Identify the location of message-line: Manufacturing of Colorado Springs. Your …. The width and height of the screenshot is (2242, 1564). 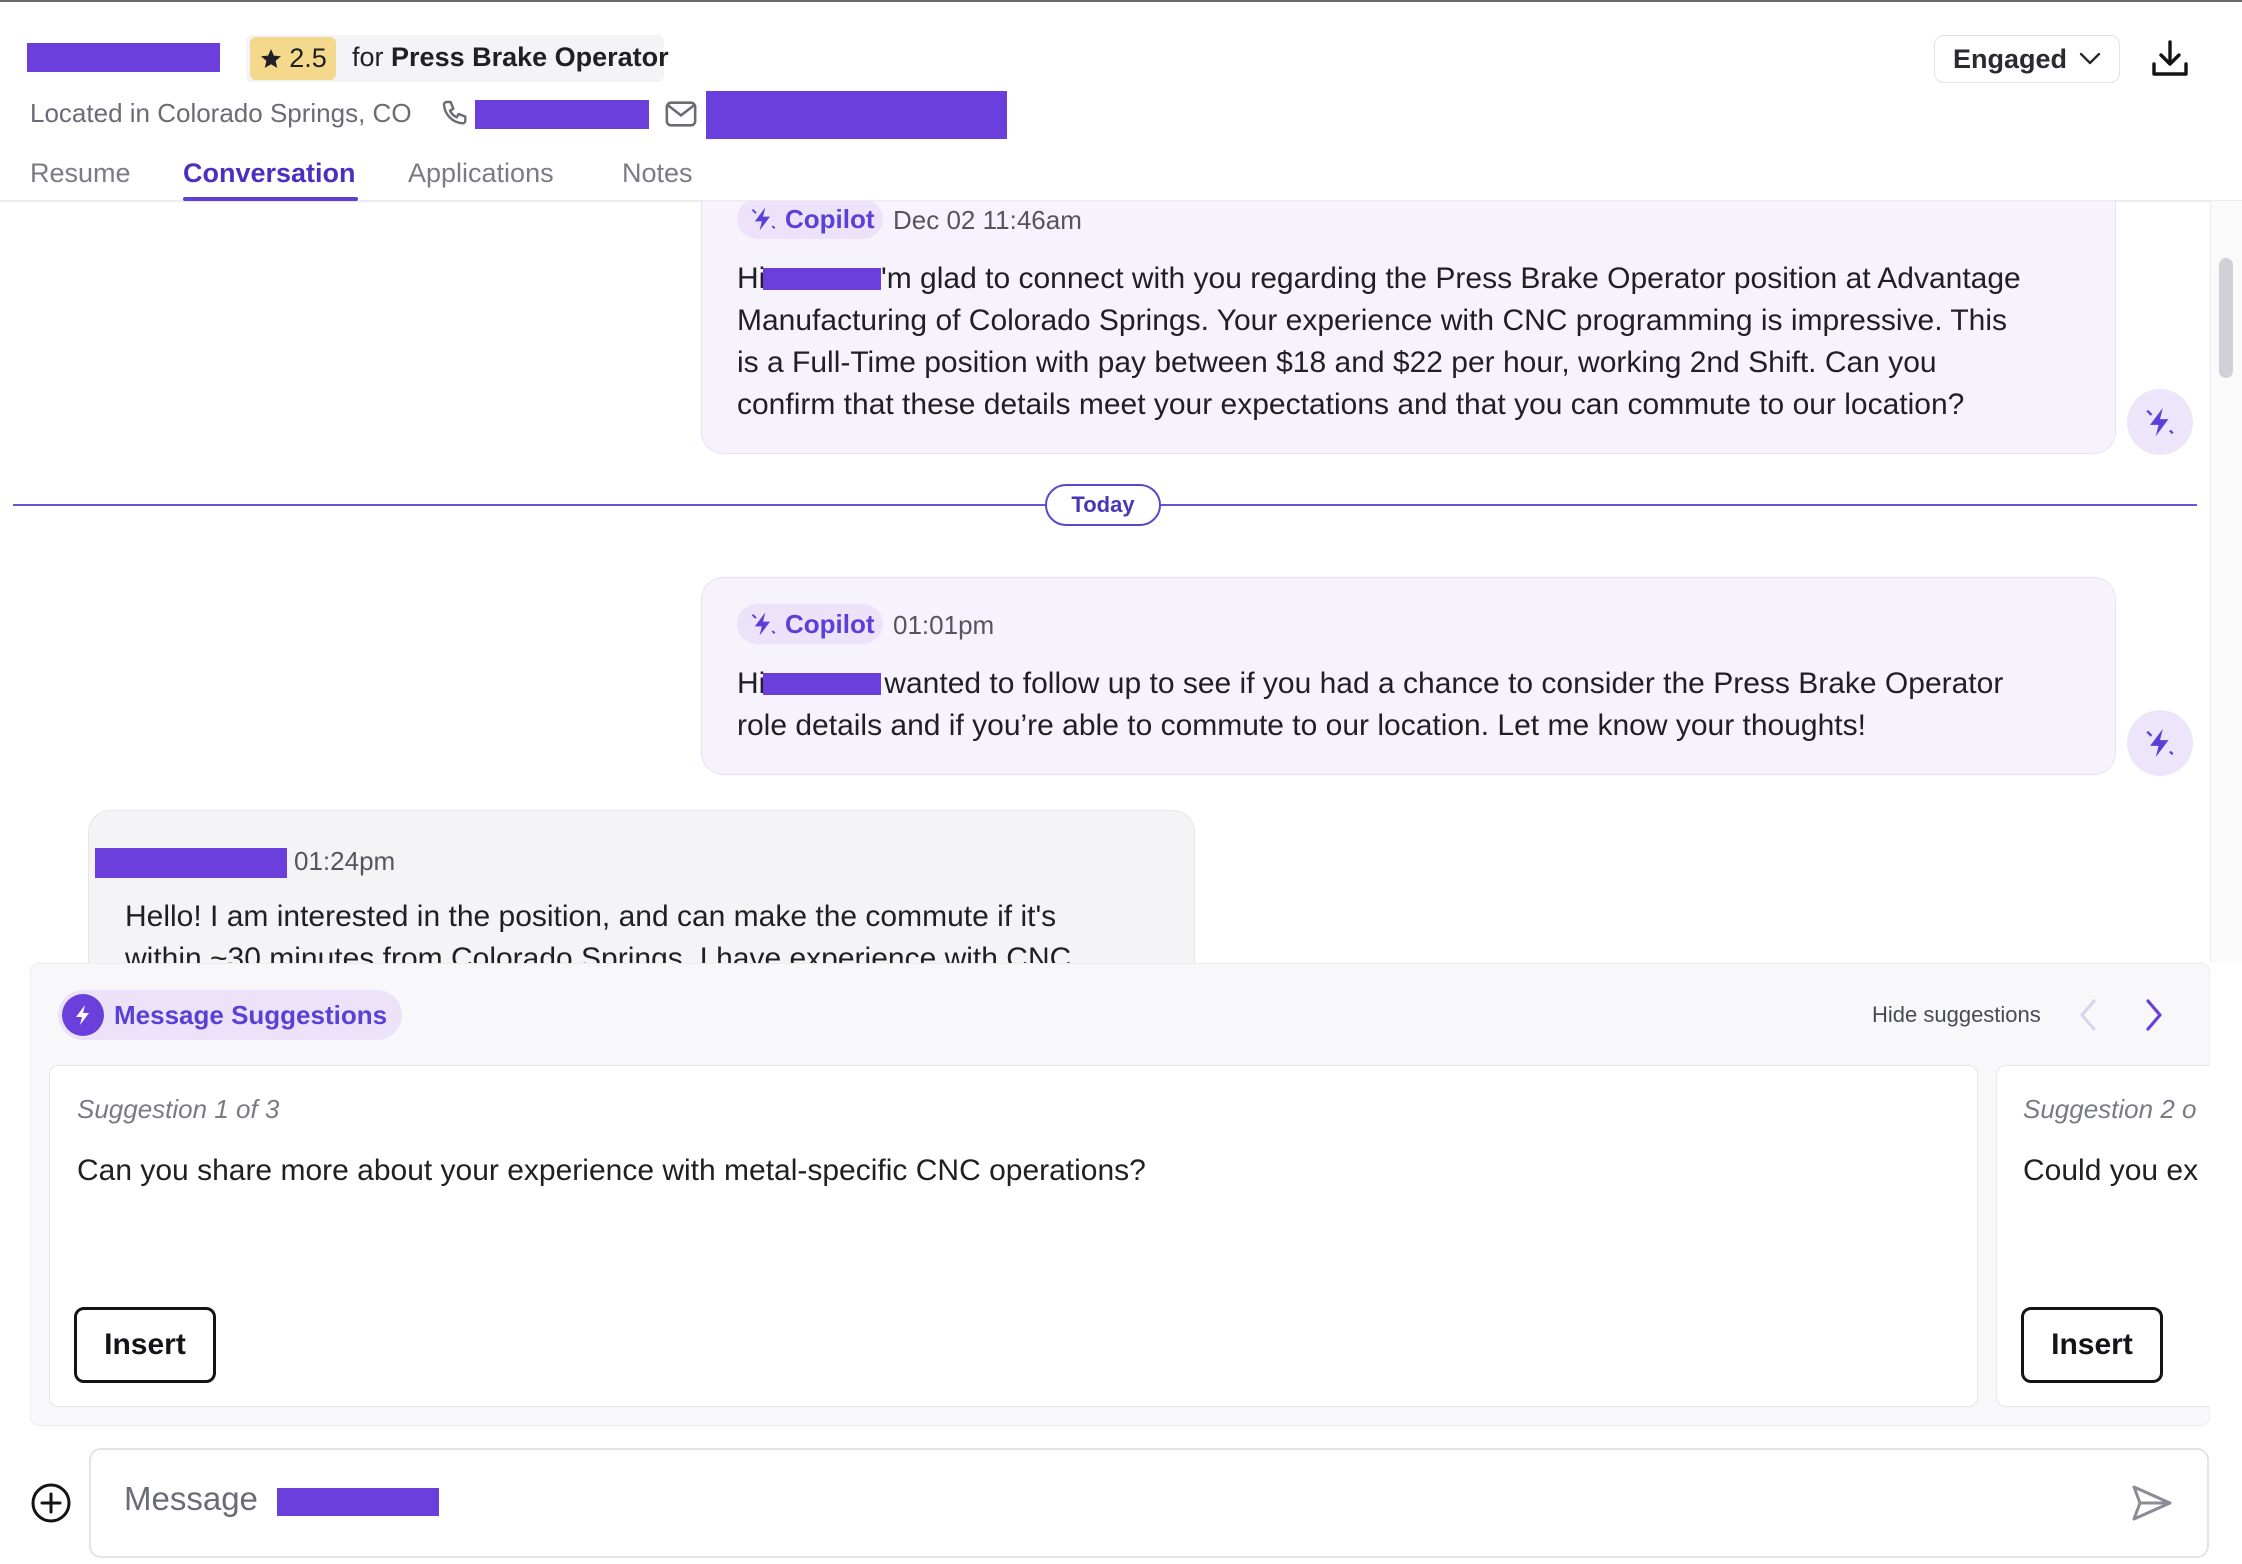
(1372, 320).